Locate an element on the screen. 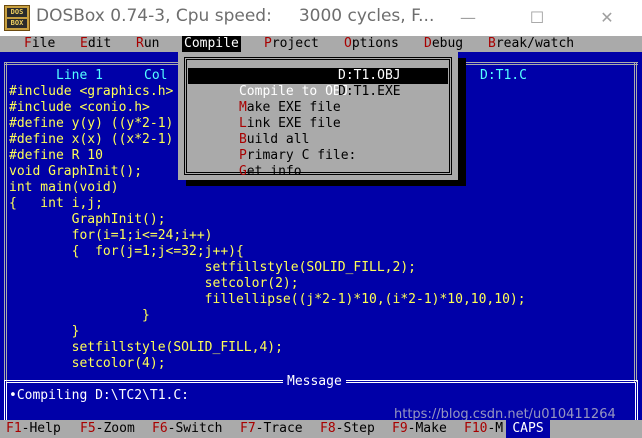 Image resolution: width=642 pixels, height=438 pixels. caps-lock-indicator: CAPS is located at coordinates (528, 429).